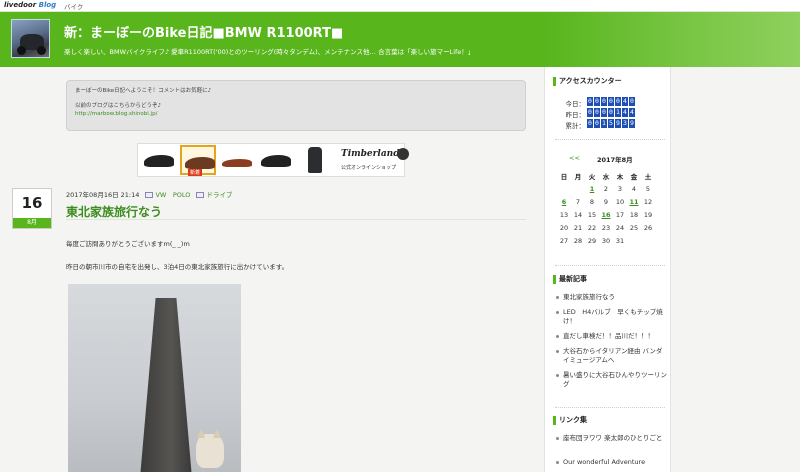 This screenshot has width=800, height=472. Describe the element at coordinates (166, 385) in the screenshot. I see `monument-image` at that location.